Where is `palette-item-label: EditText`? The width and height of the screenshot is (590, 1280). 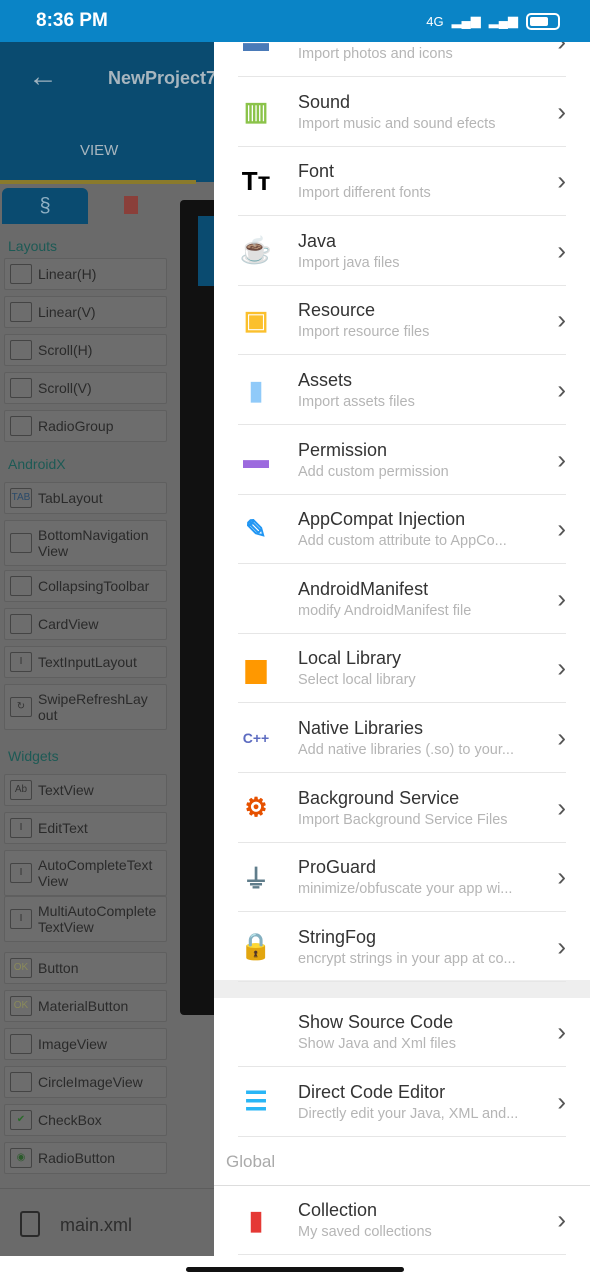 palette-item-label: EditText is located at coordinates (63, 828).